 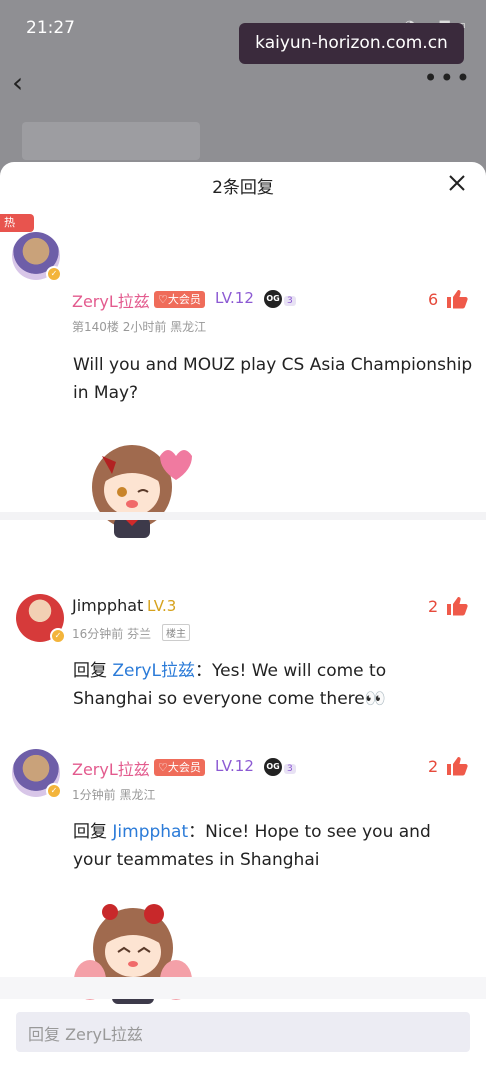 I want to click on back-icon: ‹, so click(x=17, y=82).